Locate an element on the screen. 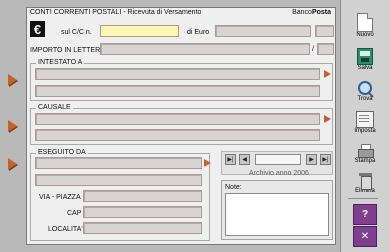  trash-icon is located at coordinates (365, 181).